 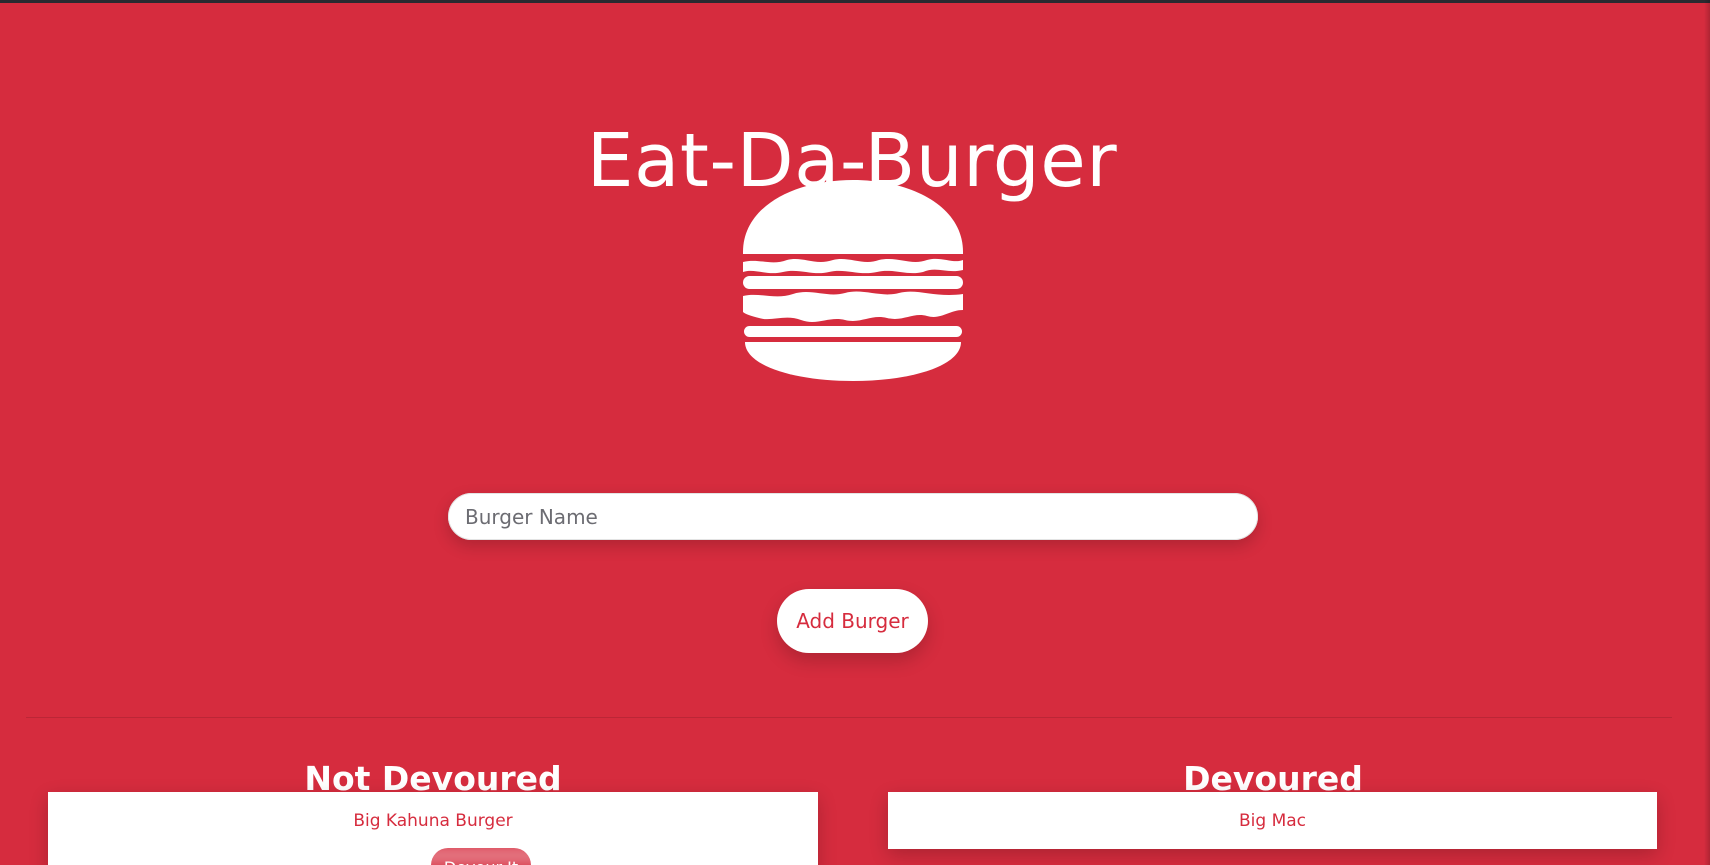 I want to click on burger-name-label: Big Mac, so click(x=1272, y=821).